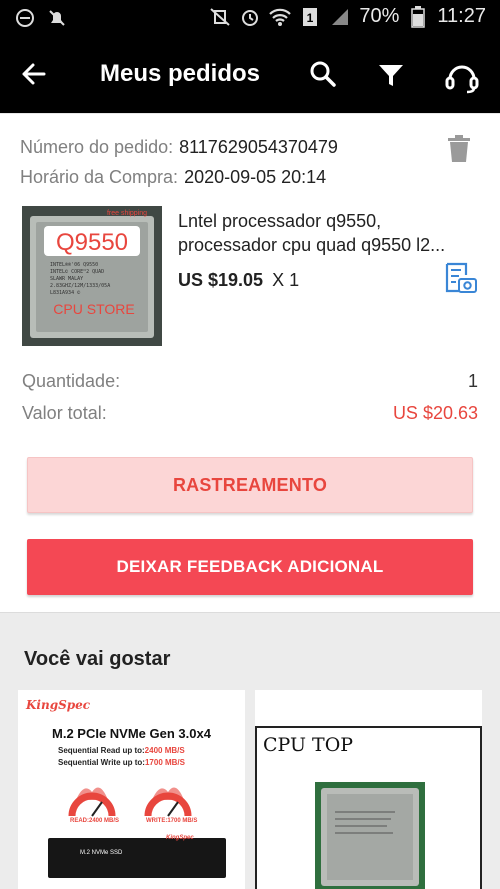  I want to click on quantity-row: Quantidade: 1, so click(250, 381).